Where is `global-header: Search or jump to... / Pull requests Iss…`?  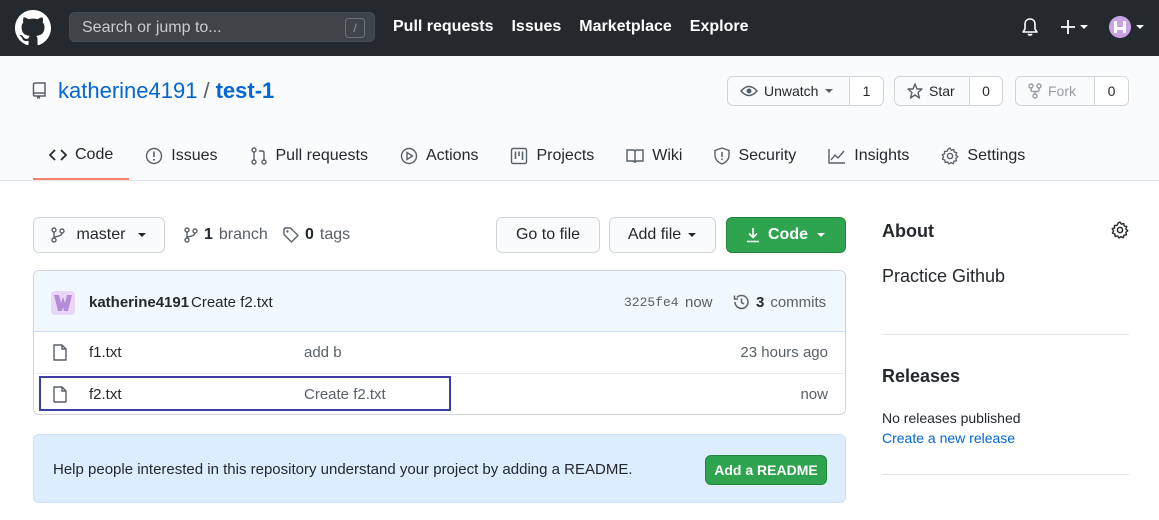
global-header: Search or jump to... / Pull requests Iss… is located at coordinates (579, 28).